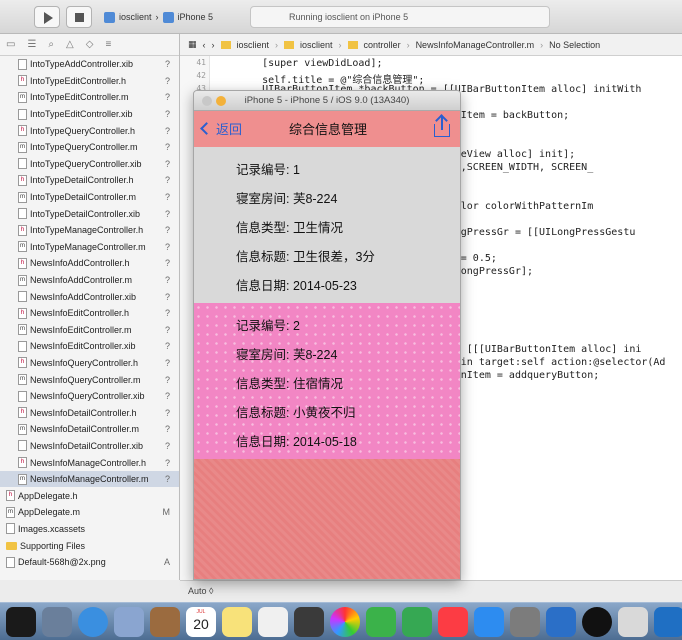  Describe the element at coordinates (221, 101) in the screenshot. I see `minimize-window-button` at that location.